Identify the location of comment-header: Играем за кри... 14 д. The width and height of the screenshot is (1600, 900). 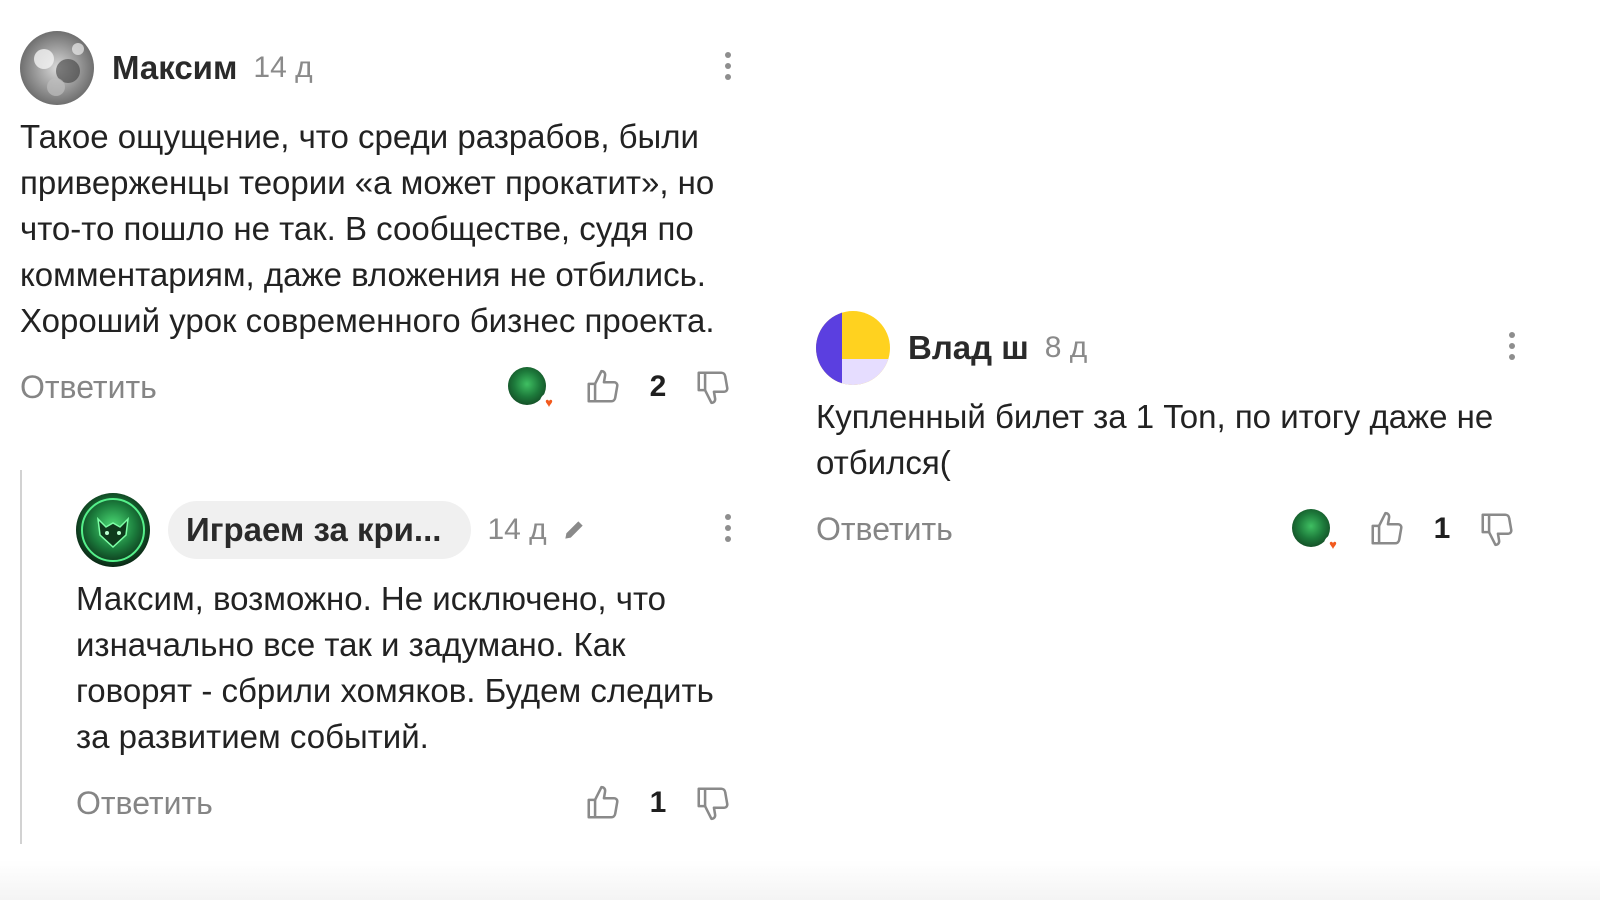
(404, 530).